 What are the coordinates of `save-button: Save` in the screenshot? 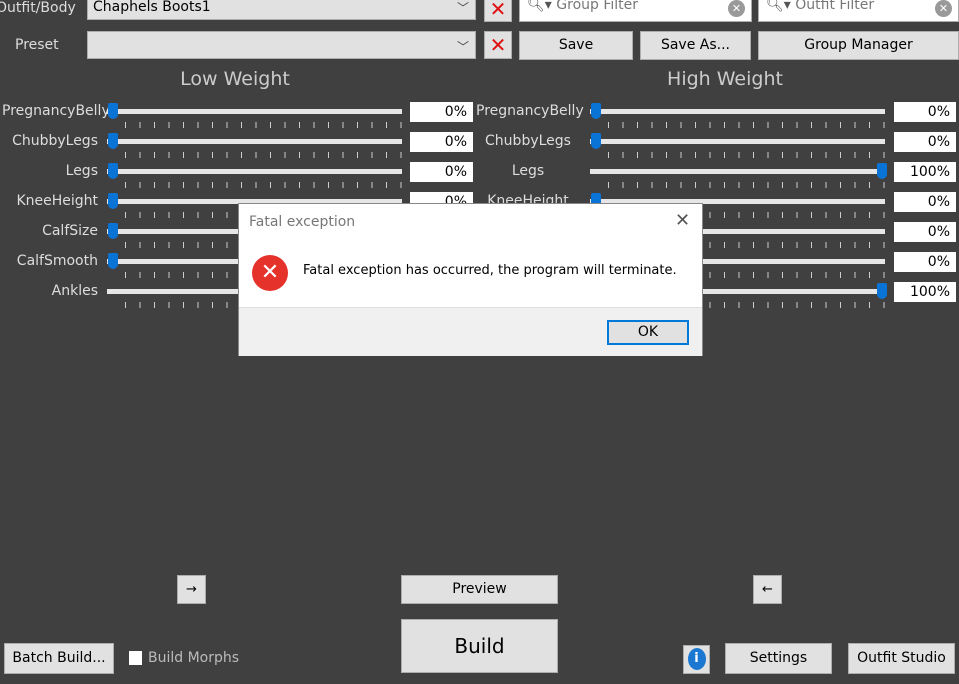 It's located at (576, 45).